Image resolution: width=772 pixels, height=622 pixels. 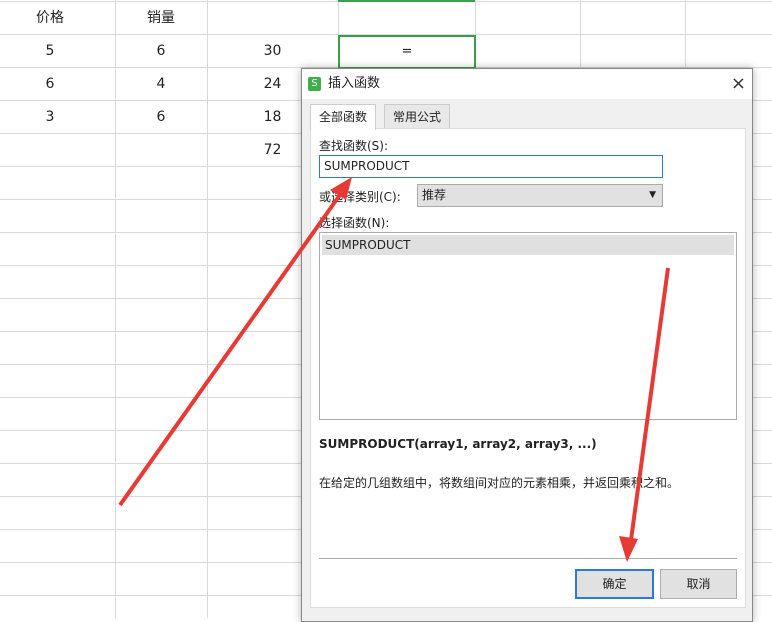 I want to click on arrow-to-ok, so click(x=644, y=414).